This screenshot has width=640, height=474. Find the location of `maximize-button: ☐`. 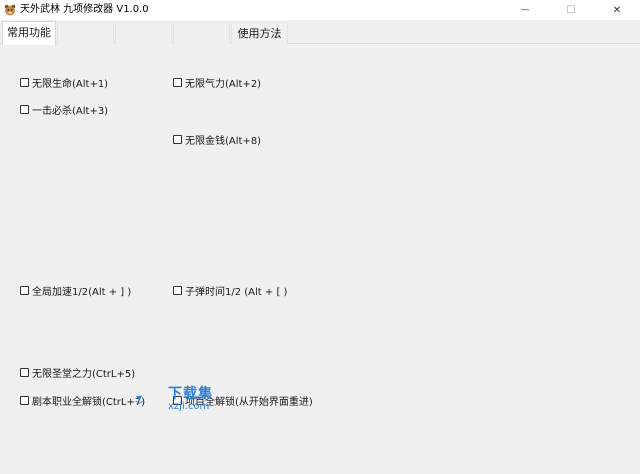

maximize-button: ☐ is located at coordinates (571, 10).